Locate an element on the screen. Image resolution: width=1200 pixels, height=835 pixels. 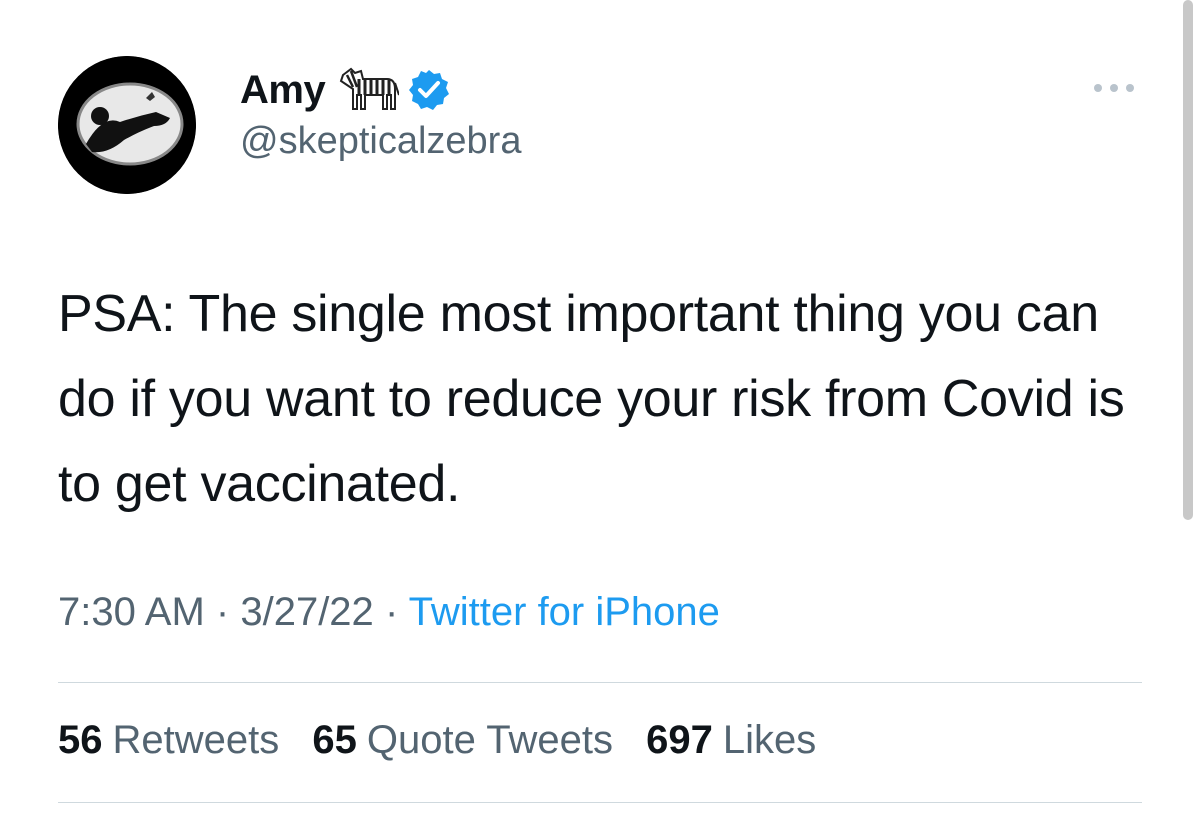
author-handle: @skepticalzebra is located at coordinates (380, 141).